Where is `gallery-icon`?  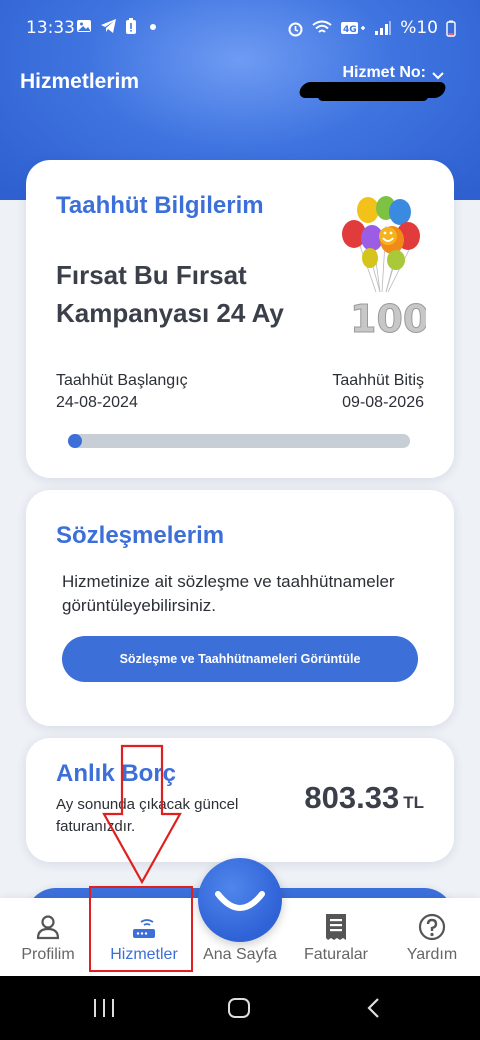 gallery-icon is located at coordinates (84, 26).